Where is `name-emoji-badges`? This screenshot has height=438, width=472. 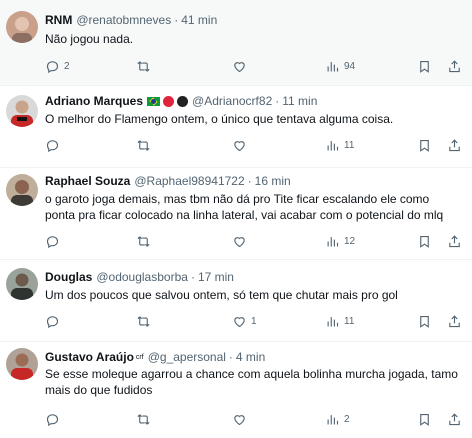
name-emoji-badges is located at coordinates (168, 101).